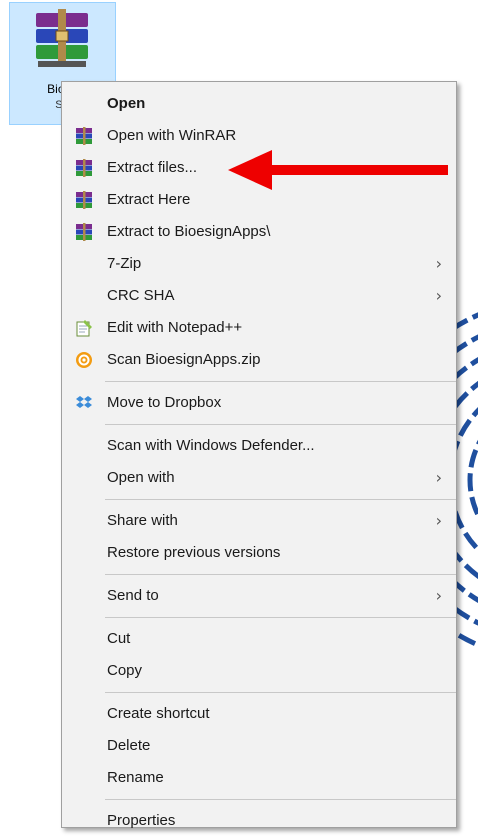 The width and height of the screenshot is (478, 837). What do you see at coordinates (142, 520) in the screenshot?
I see `menu-item-label: Share with` at bounding box center [142, 520].